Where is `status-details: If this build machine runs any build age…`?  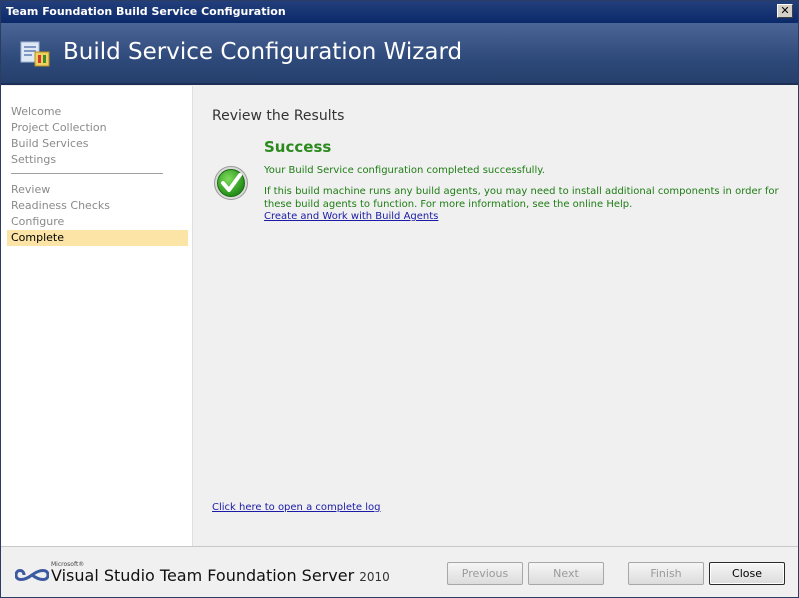 status-details: If this build machine runs any build age… is located at coordinates (521, 198).